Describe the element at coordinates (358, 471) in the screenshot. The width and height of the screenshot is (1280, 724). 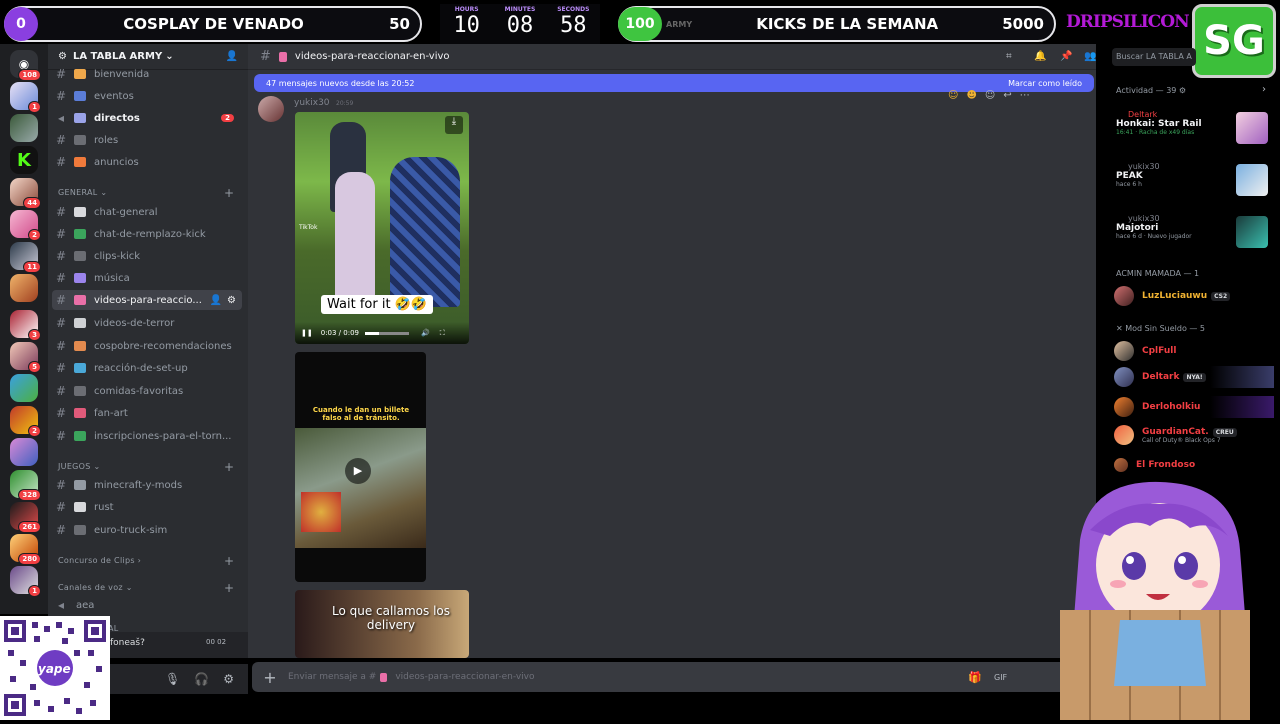
I see `play-icon: ▶` at that location.